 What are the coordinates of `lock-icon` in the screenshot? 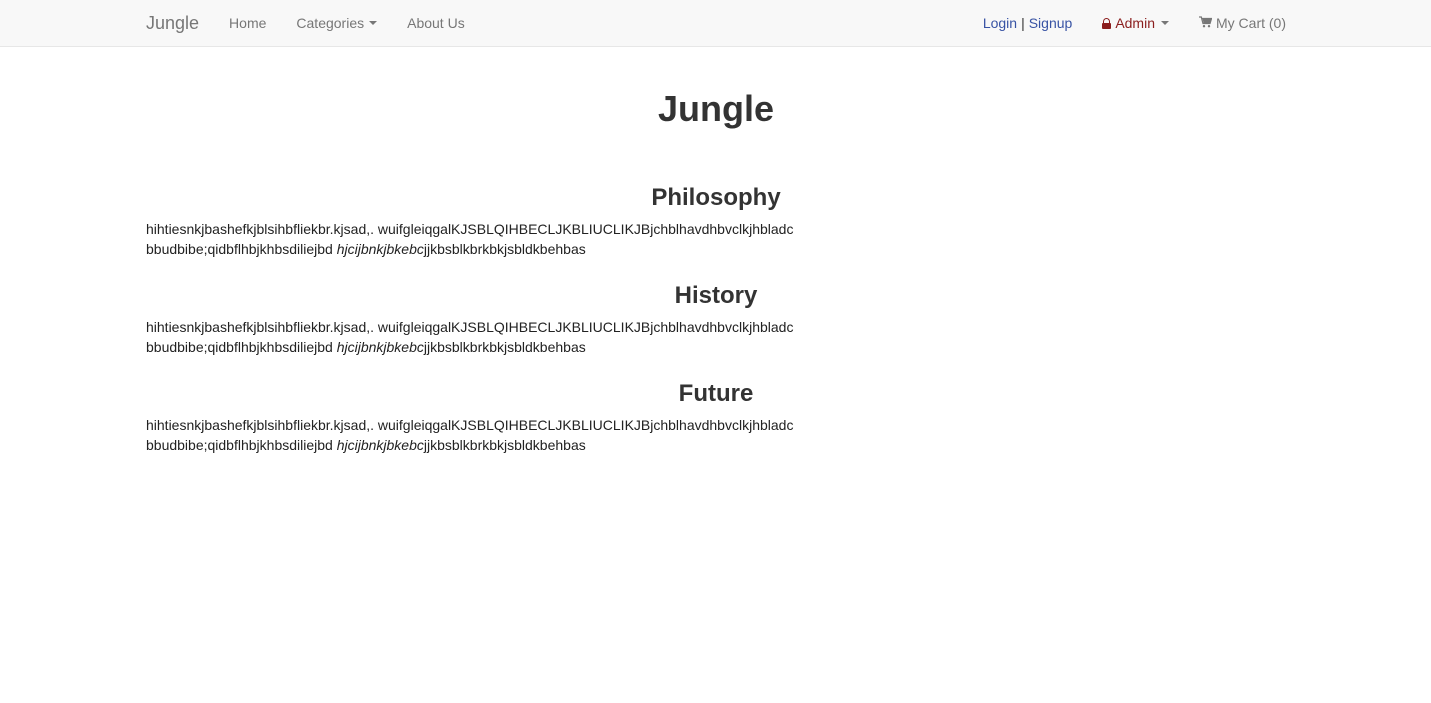 It's located at (1107, 23).